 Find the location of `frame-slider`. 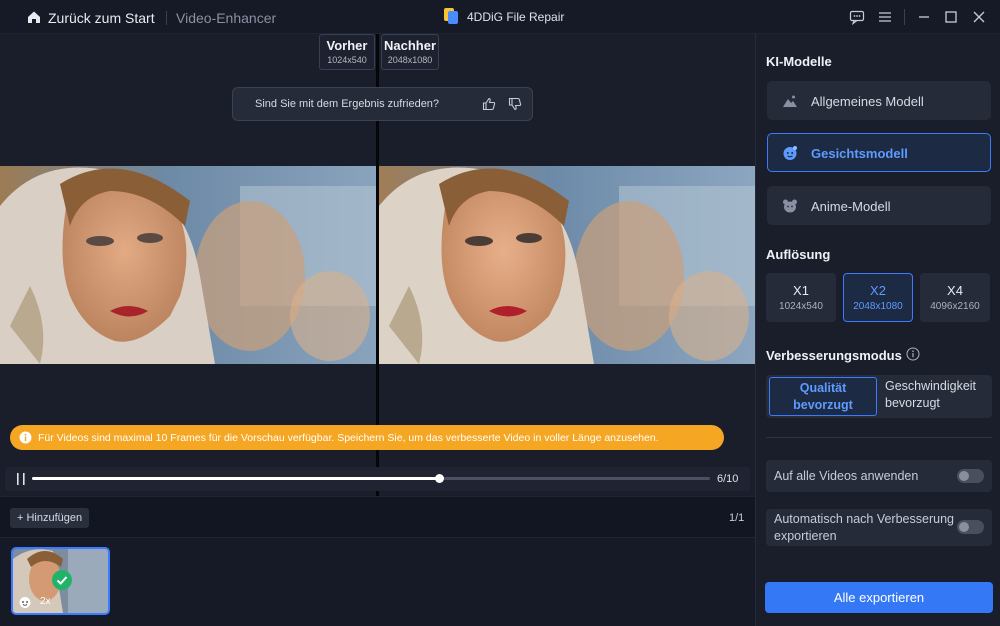

frame-slider is located at coordinates (371, 478).